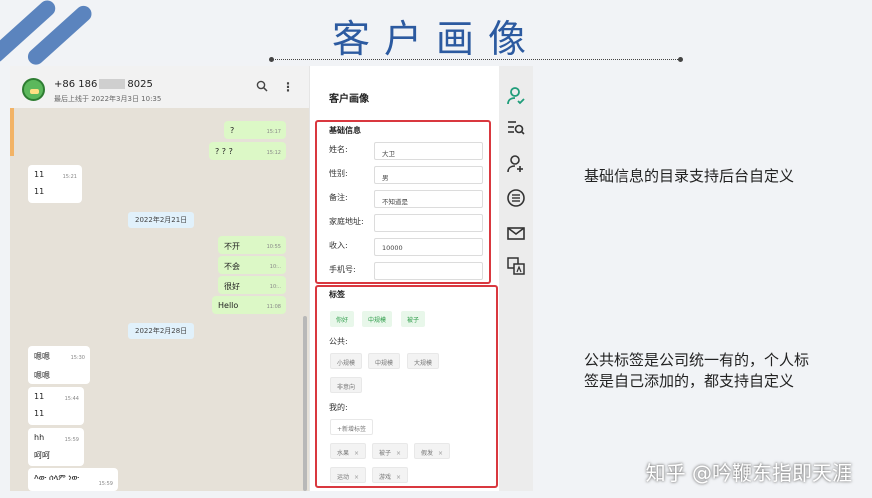 The height and width of the screenshot is (498, 872). Describe the element at coordinates (748, 473) in the screenshot. I see `watermark: 知乎 @吟鞭东指即天涯` at that location.